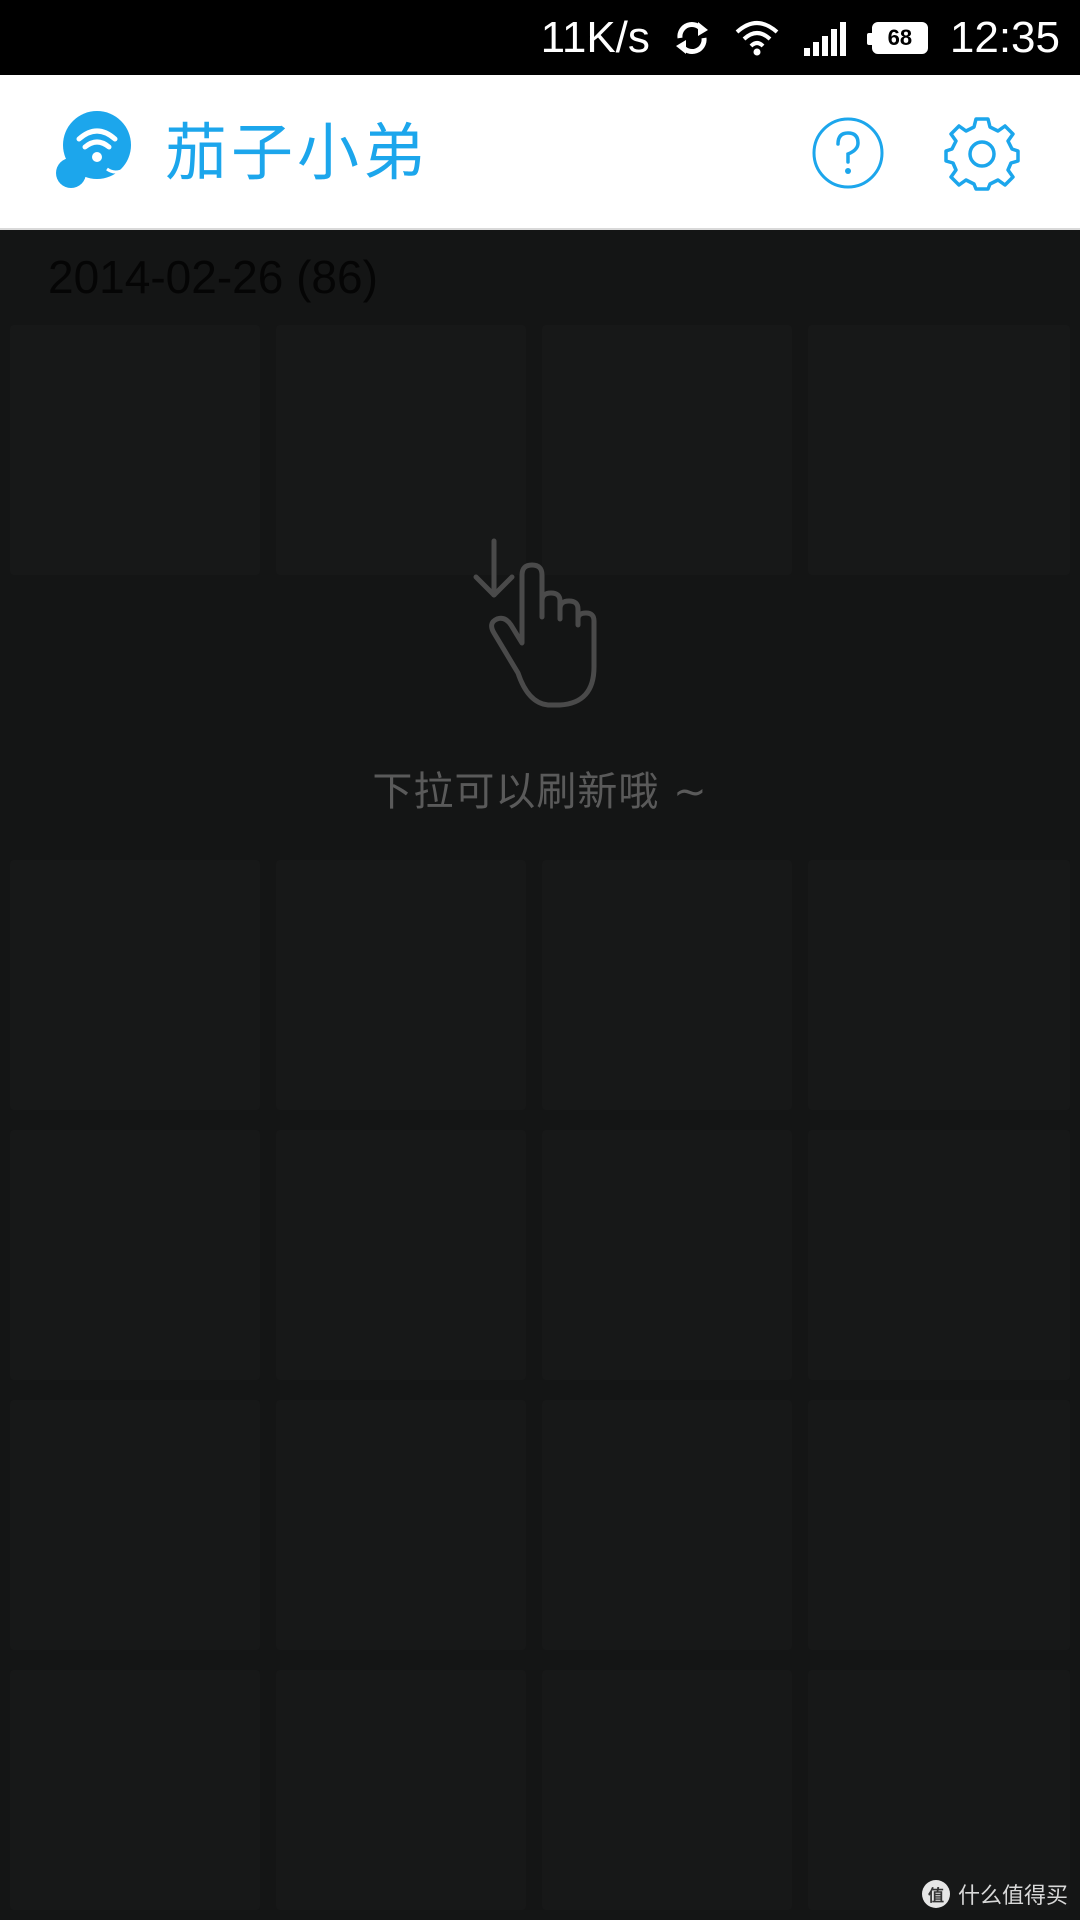  I want to click on watermark: 值 什么值得买, so click(994, 1894).